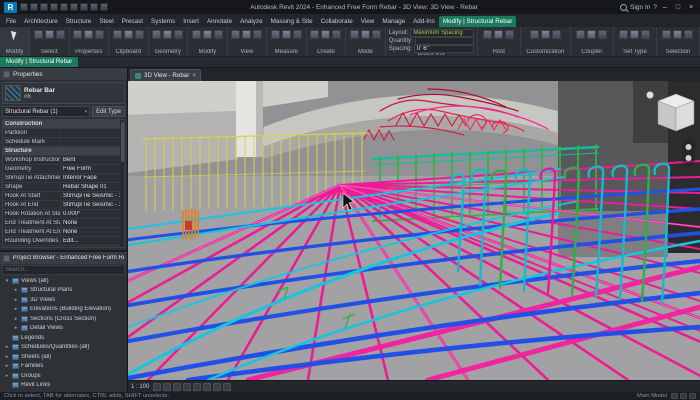  What do you see at coordinates (63, 214) in the screenshot?
I see `property-row: Hook Rotation At Start 0.000°` at bounding box center [63, 214].